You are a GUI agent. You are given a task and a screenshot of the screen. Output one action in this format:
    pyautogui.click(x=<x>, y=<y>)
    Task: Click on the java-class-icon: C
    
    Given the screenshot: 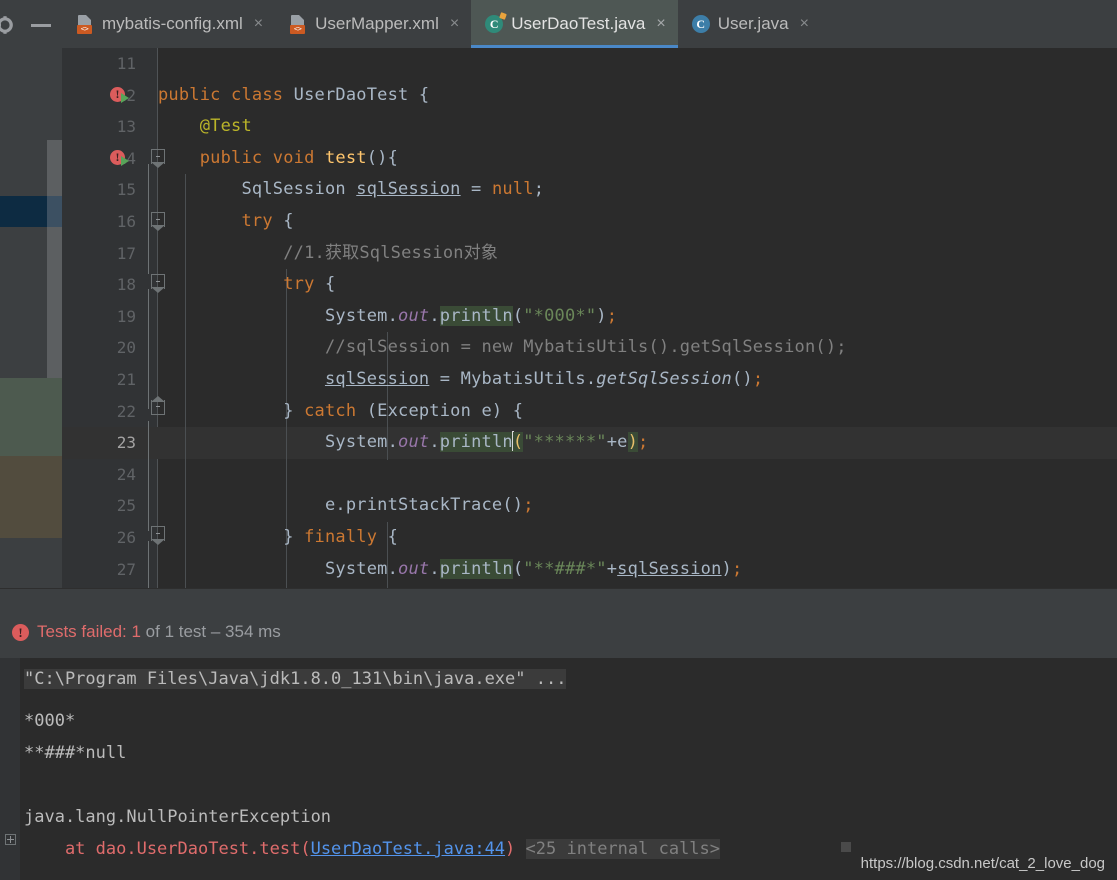 What is the action you would take?
    pyautogui.click(x=700, y=24)
    